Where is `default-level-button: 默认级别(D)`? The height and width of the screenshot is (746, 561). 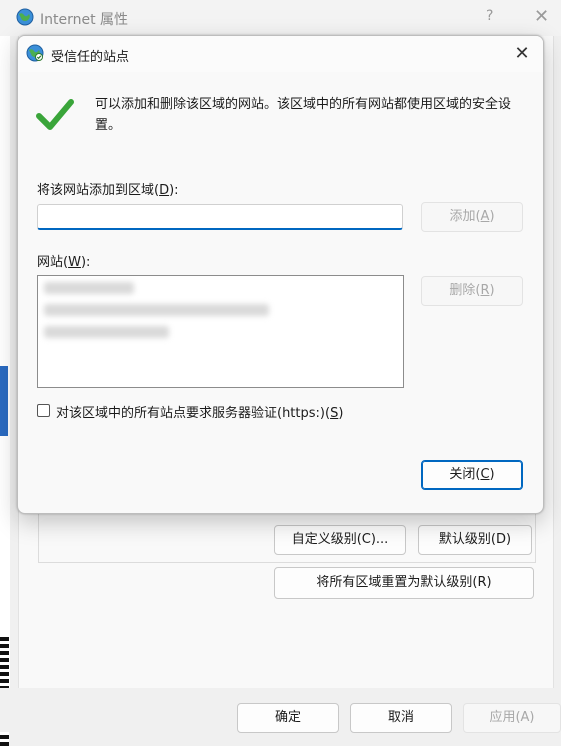 default-level-button: 默认级别(D) is located at coordinates (475, 540).